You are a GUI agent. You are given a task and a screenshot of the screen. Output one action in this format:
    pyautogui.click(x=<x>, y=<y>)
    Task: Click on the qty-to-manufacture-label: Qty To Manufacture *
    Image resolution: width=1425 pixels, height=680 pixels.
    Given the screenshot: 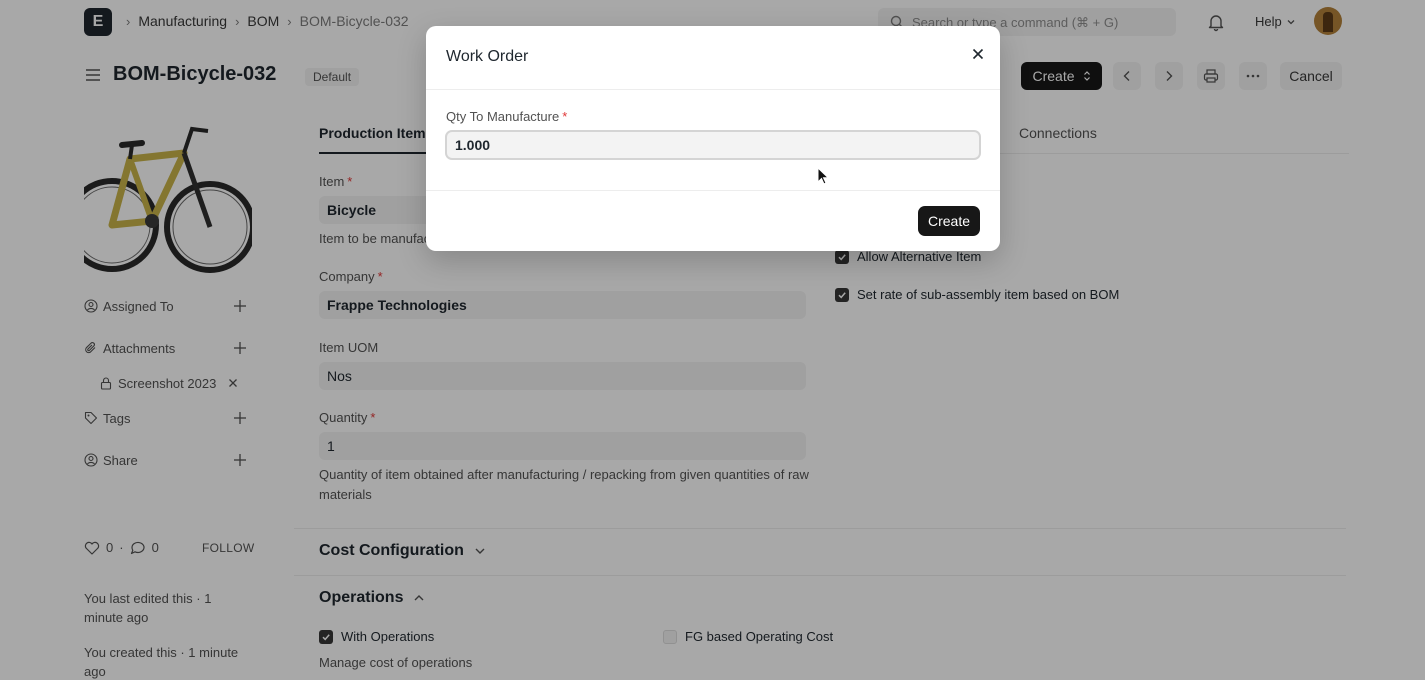 What is the action you would take?
    pyautogui.click(x=506, y=116)
    